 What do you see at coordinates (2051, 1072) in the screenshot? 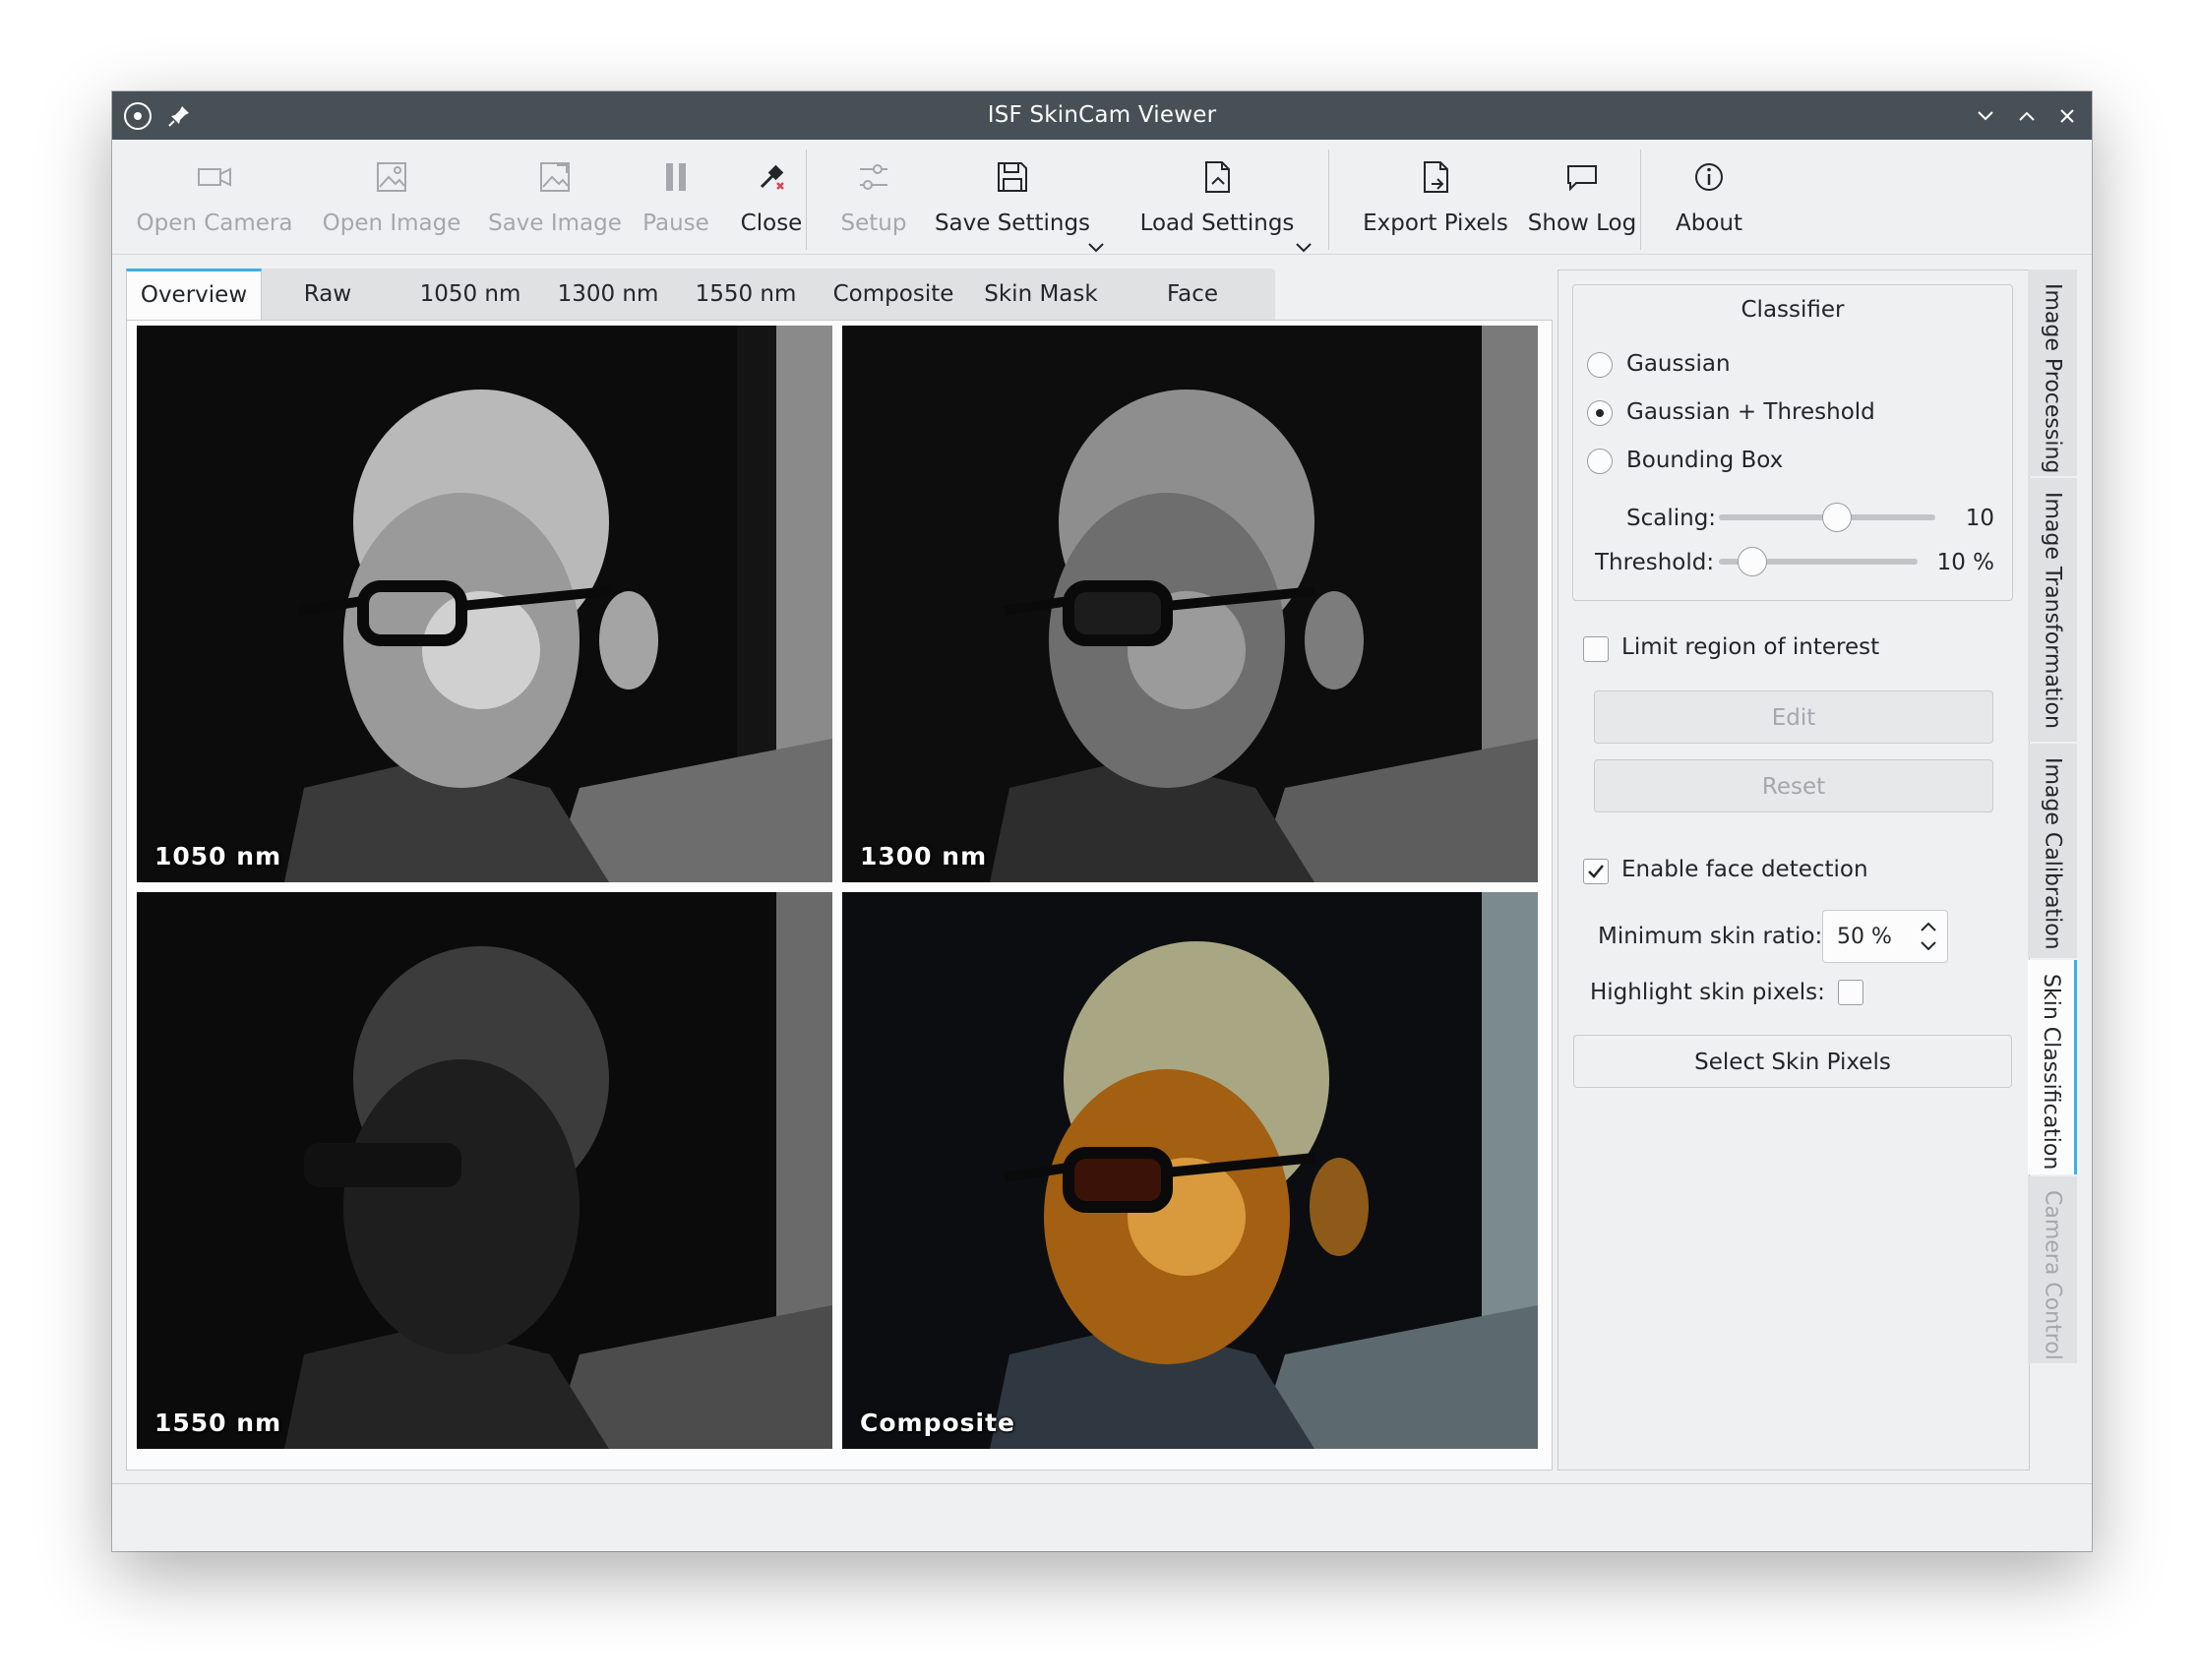
I see `side-tab-skin-classification-label: Skin Classification` at bounding box center [2051, 1072].